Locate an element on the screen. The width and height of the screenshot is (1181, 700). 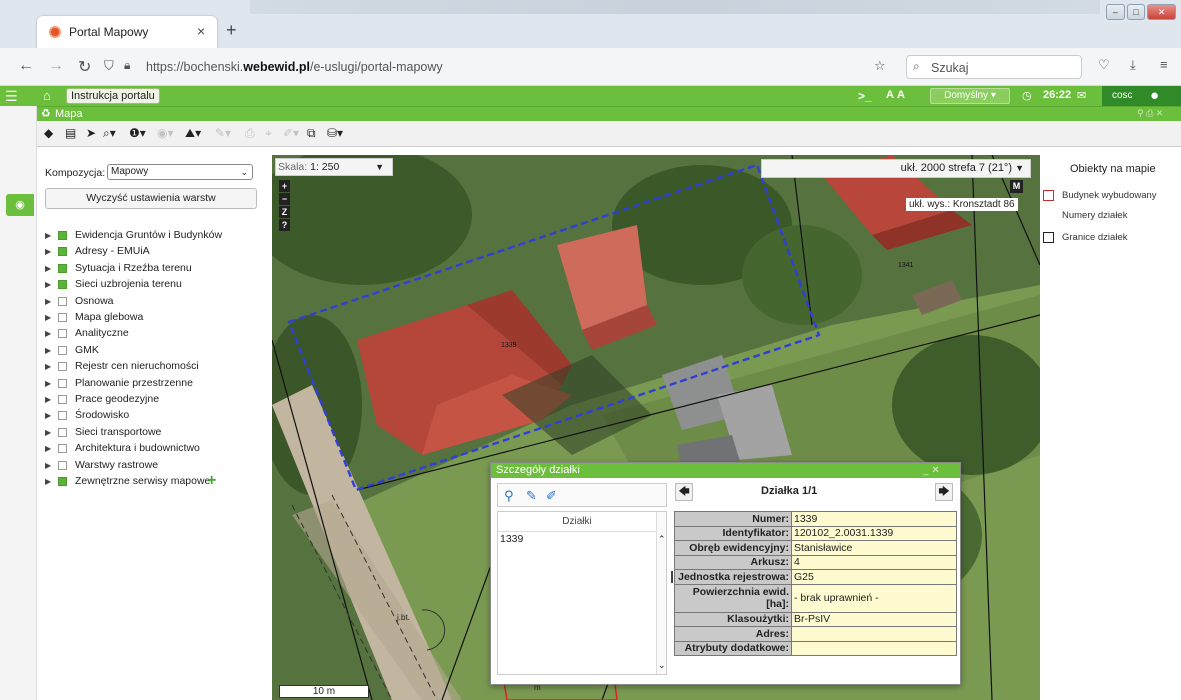
menu-icon: ≡ is located at coordinates (1164, 64).